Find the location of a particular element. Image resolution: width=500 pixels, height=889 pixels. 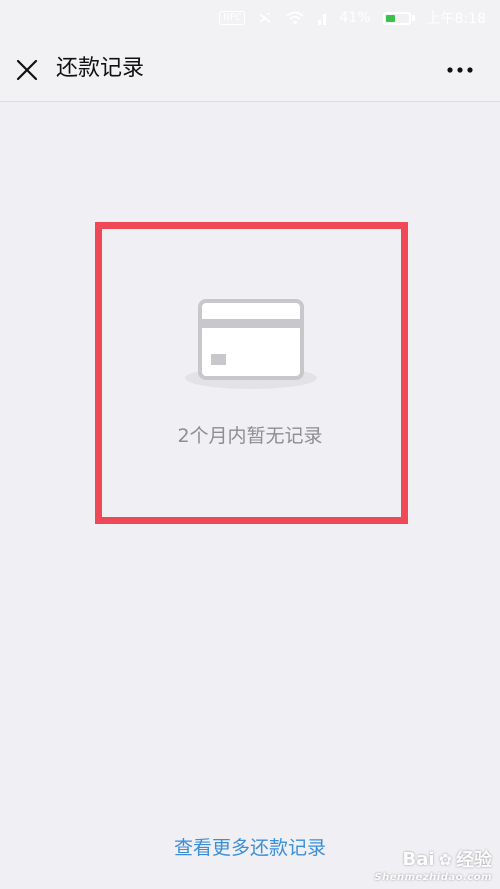

status-bar: NFC 41% 上午8:18 is located at coordinates (250, 18).